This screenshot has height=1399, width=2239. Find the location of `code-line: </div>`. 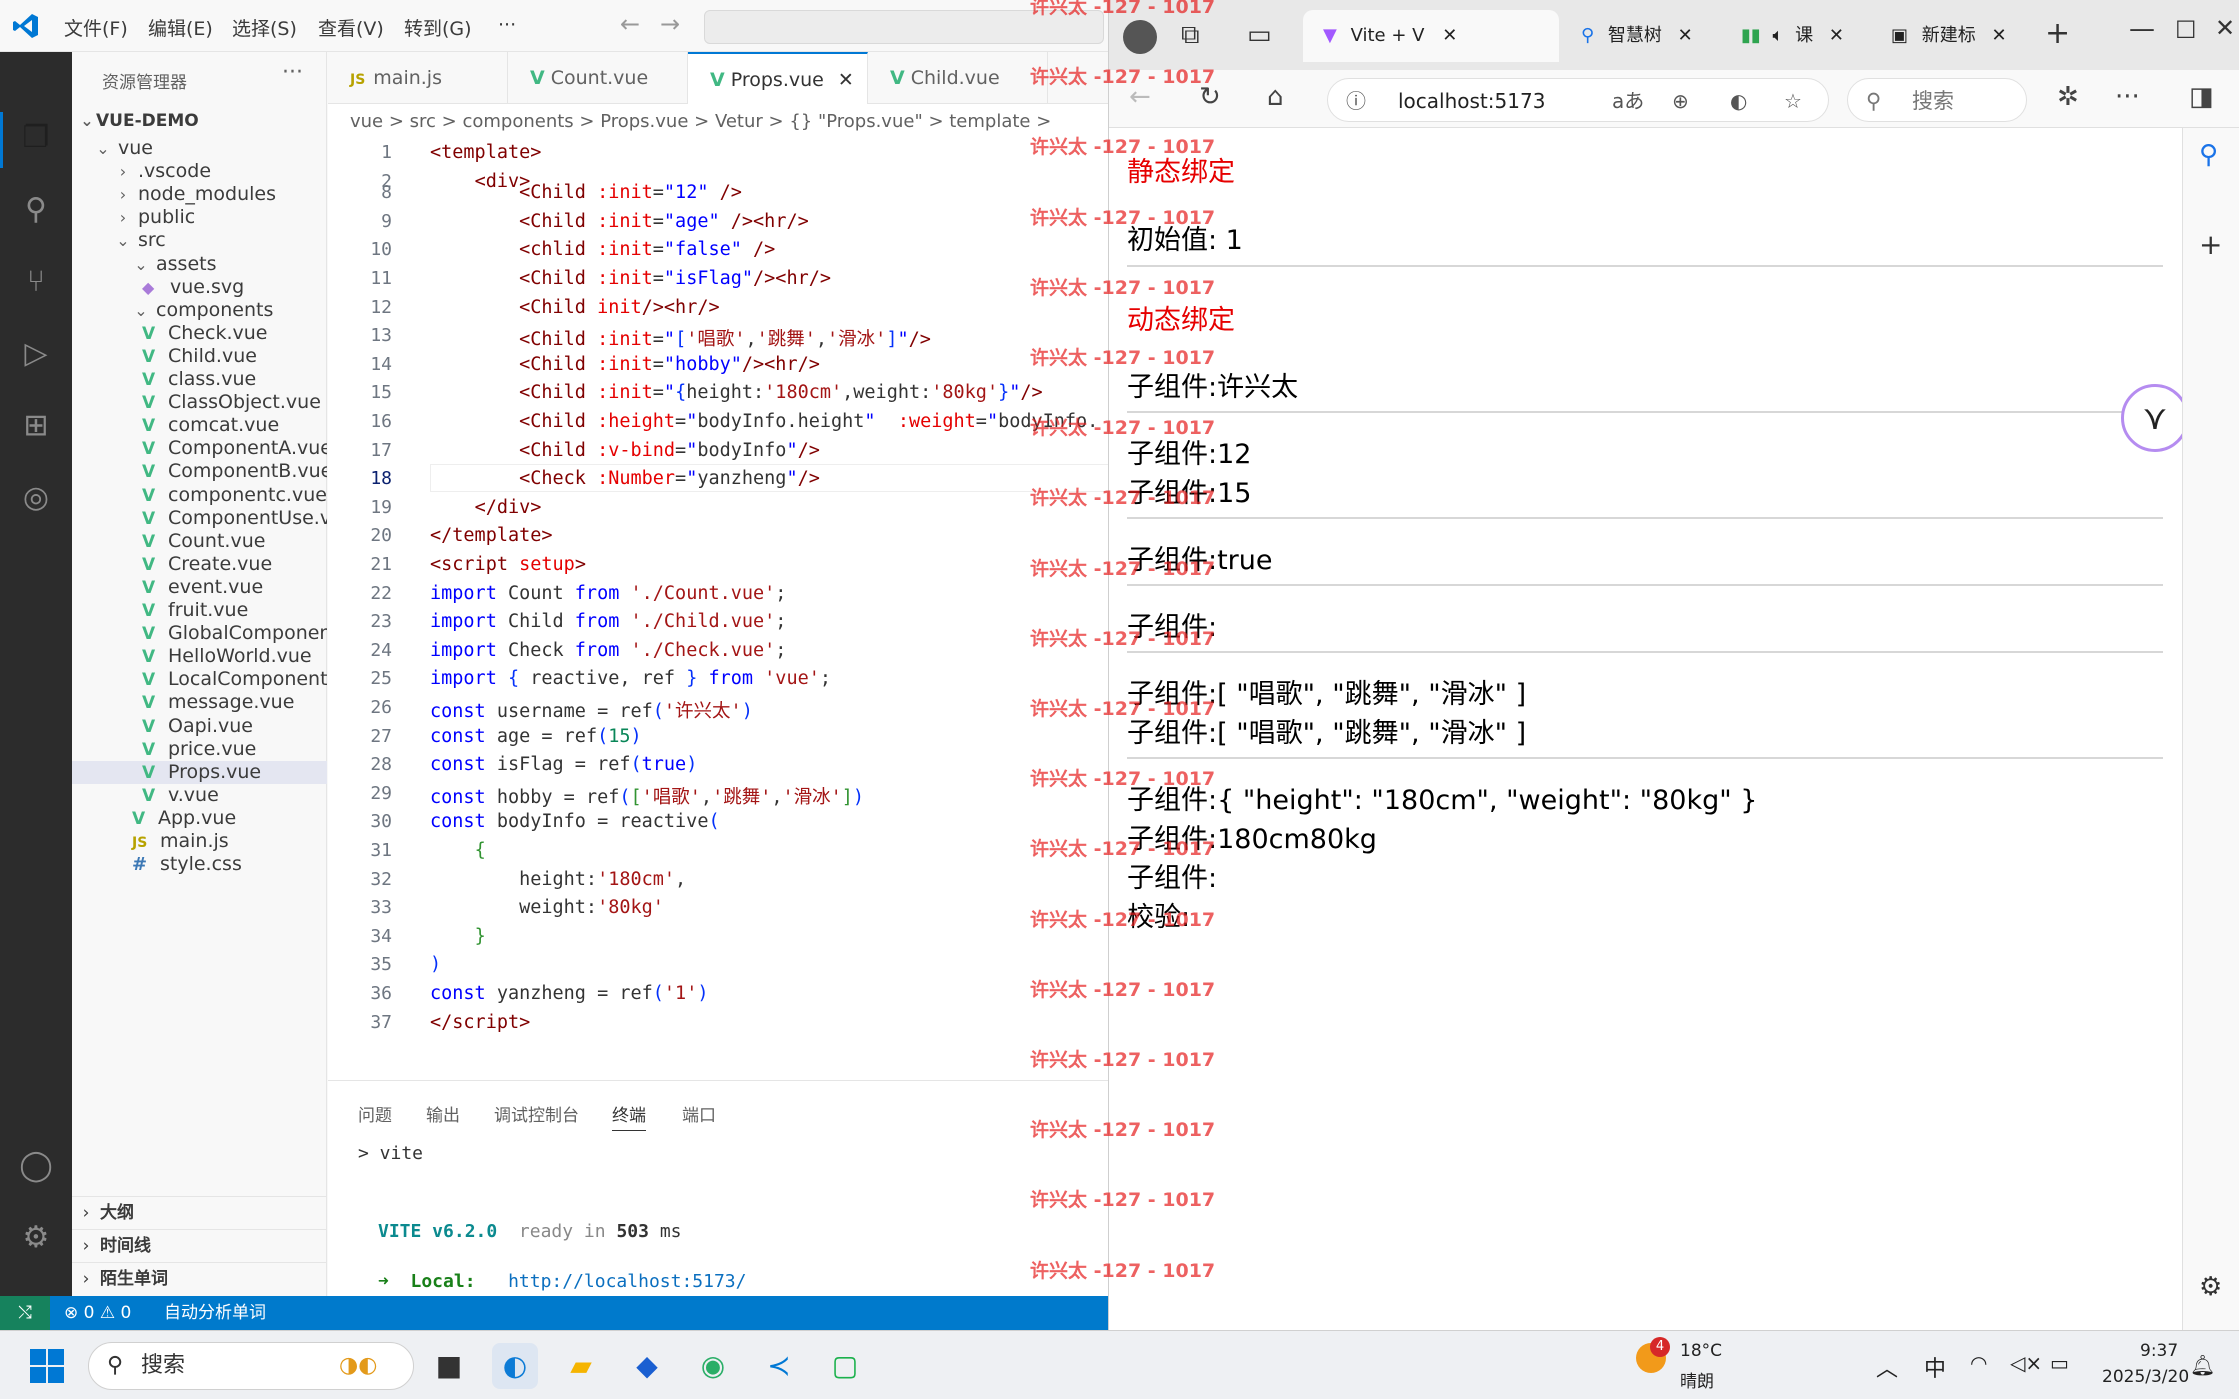

code-line: </div> is located at coordinates (486, 507).